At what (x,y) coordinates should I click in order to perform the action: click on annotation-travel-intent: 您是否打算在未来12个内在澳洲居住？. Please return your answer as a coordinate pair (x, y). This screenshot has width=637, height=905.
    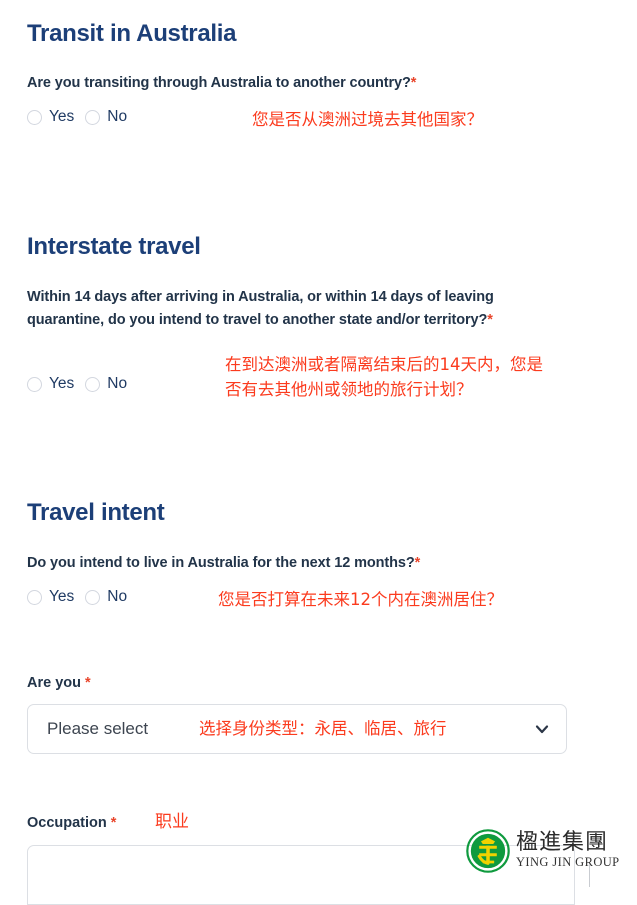
    Looking at the image, I should click on (360, 599).